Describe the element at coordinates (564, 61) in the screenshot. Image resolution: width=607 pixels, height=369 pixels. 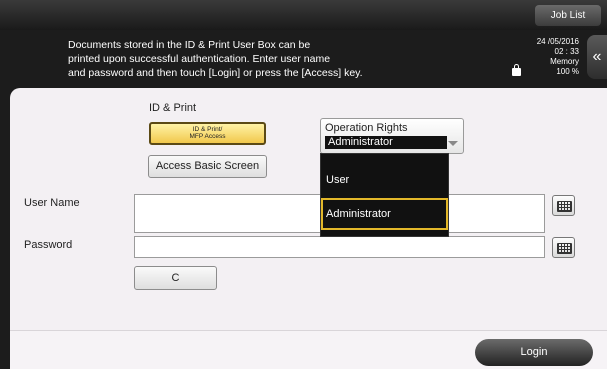
I see `memory-label: Memory` at that location.